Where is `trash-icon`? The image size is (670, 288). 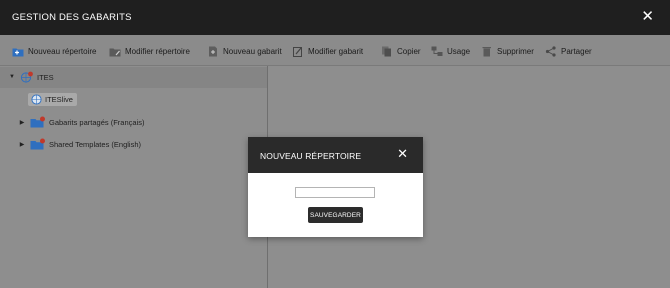 trash-icon is located at coordinates (486, 51).